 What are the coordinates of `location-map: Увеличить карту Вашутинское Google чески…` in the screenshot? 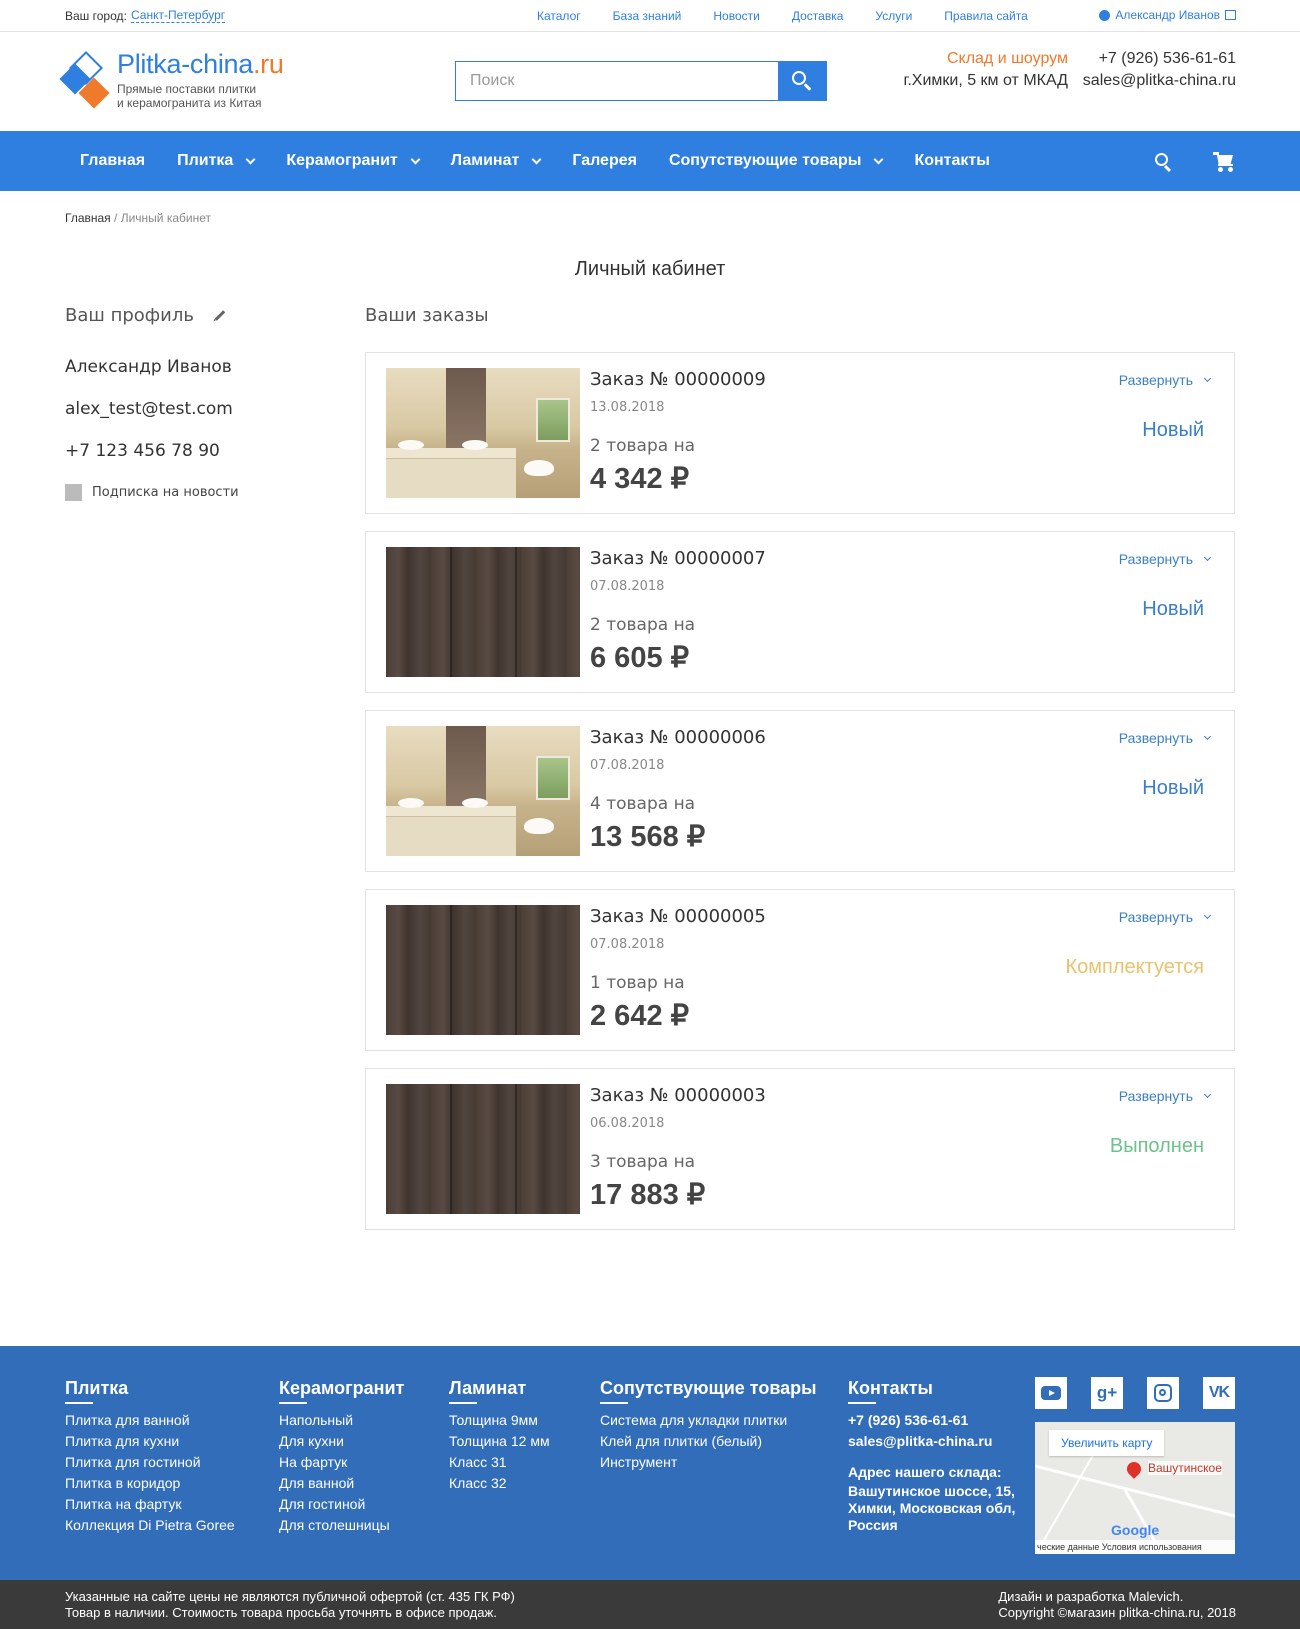 It's located at (1135, 1488).